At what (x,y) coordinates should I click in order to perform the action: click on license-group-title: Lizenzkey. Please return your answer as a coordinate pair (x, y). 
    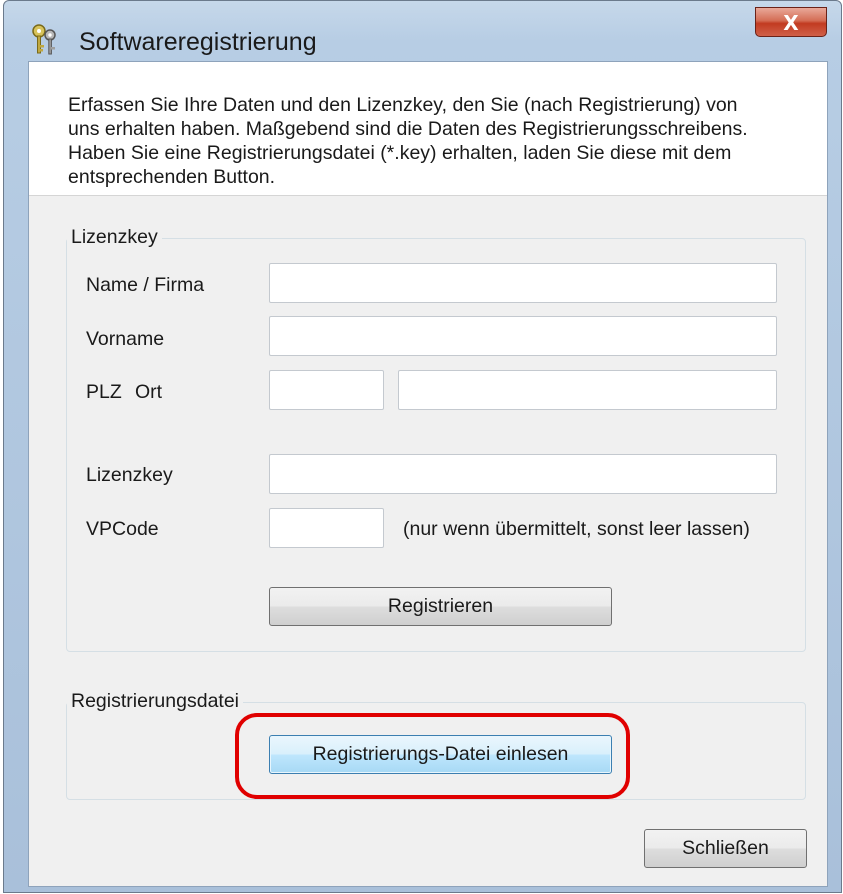
    Looking at the image, I should click on (114, 237).